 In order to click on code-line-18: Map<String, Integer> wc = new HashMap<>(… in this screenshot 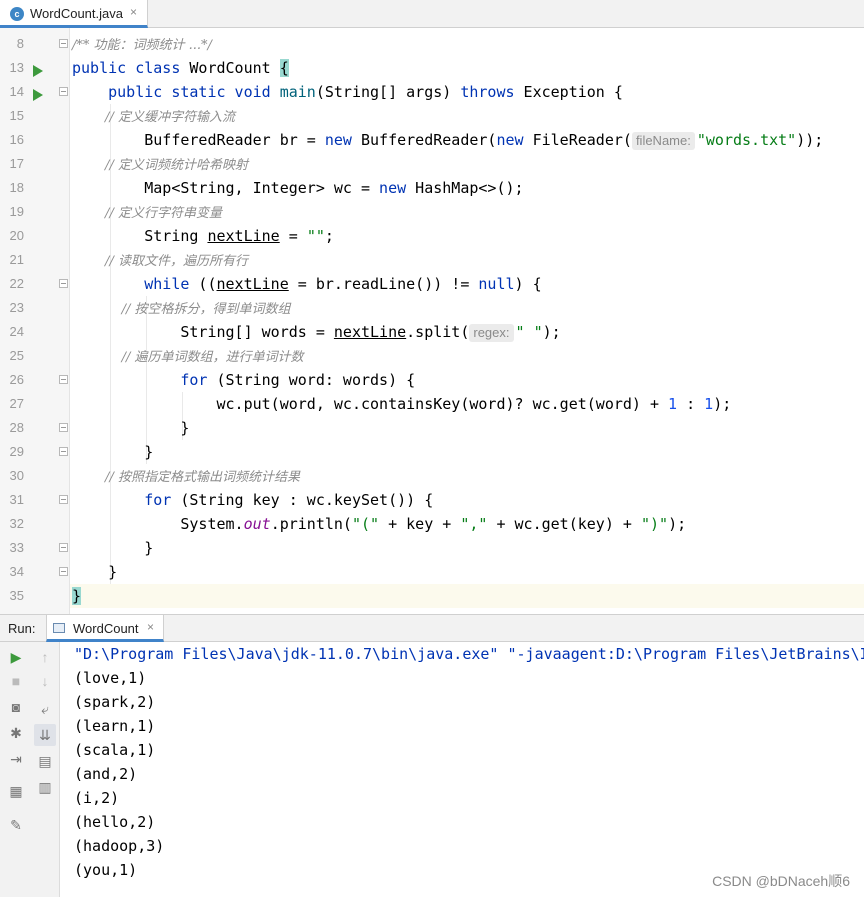, I will do `click(297, 188)`.